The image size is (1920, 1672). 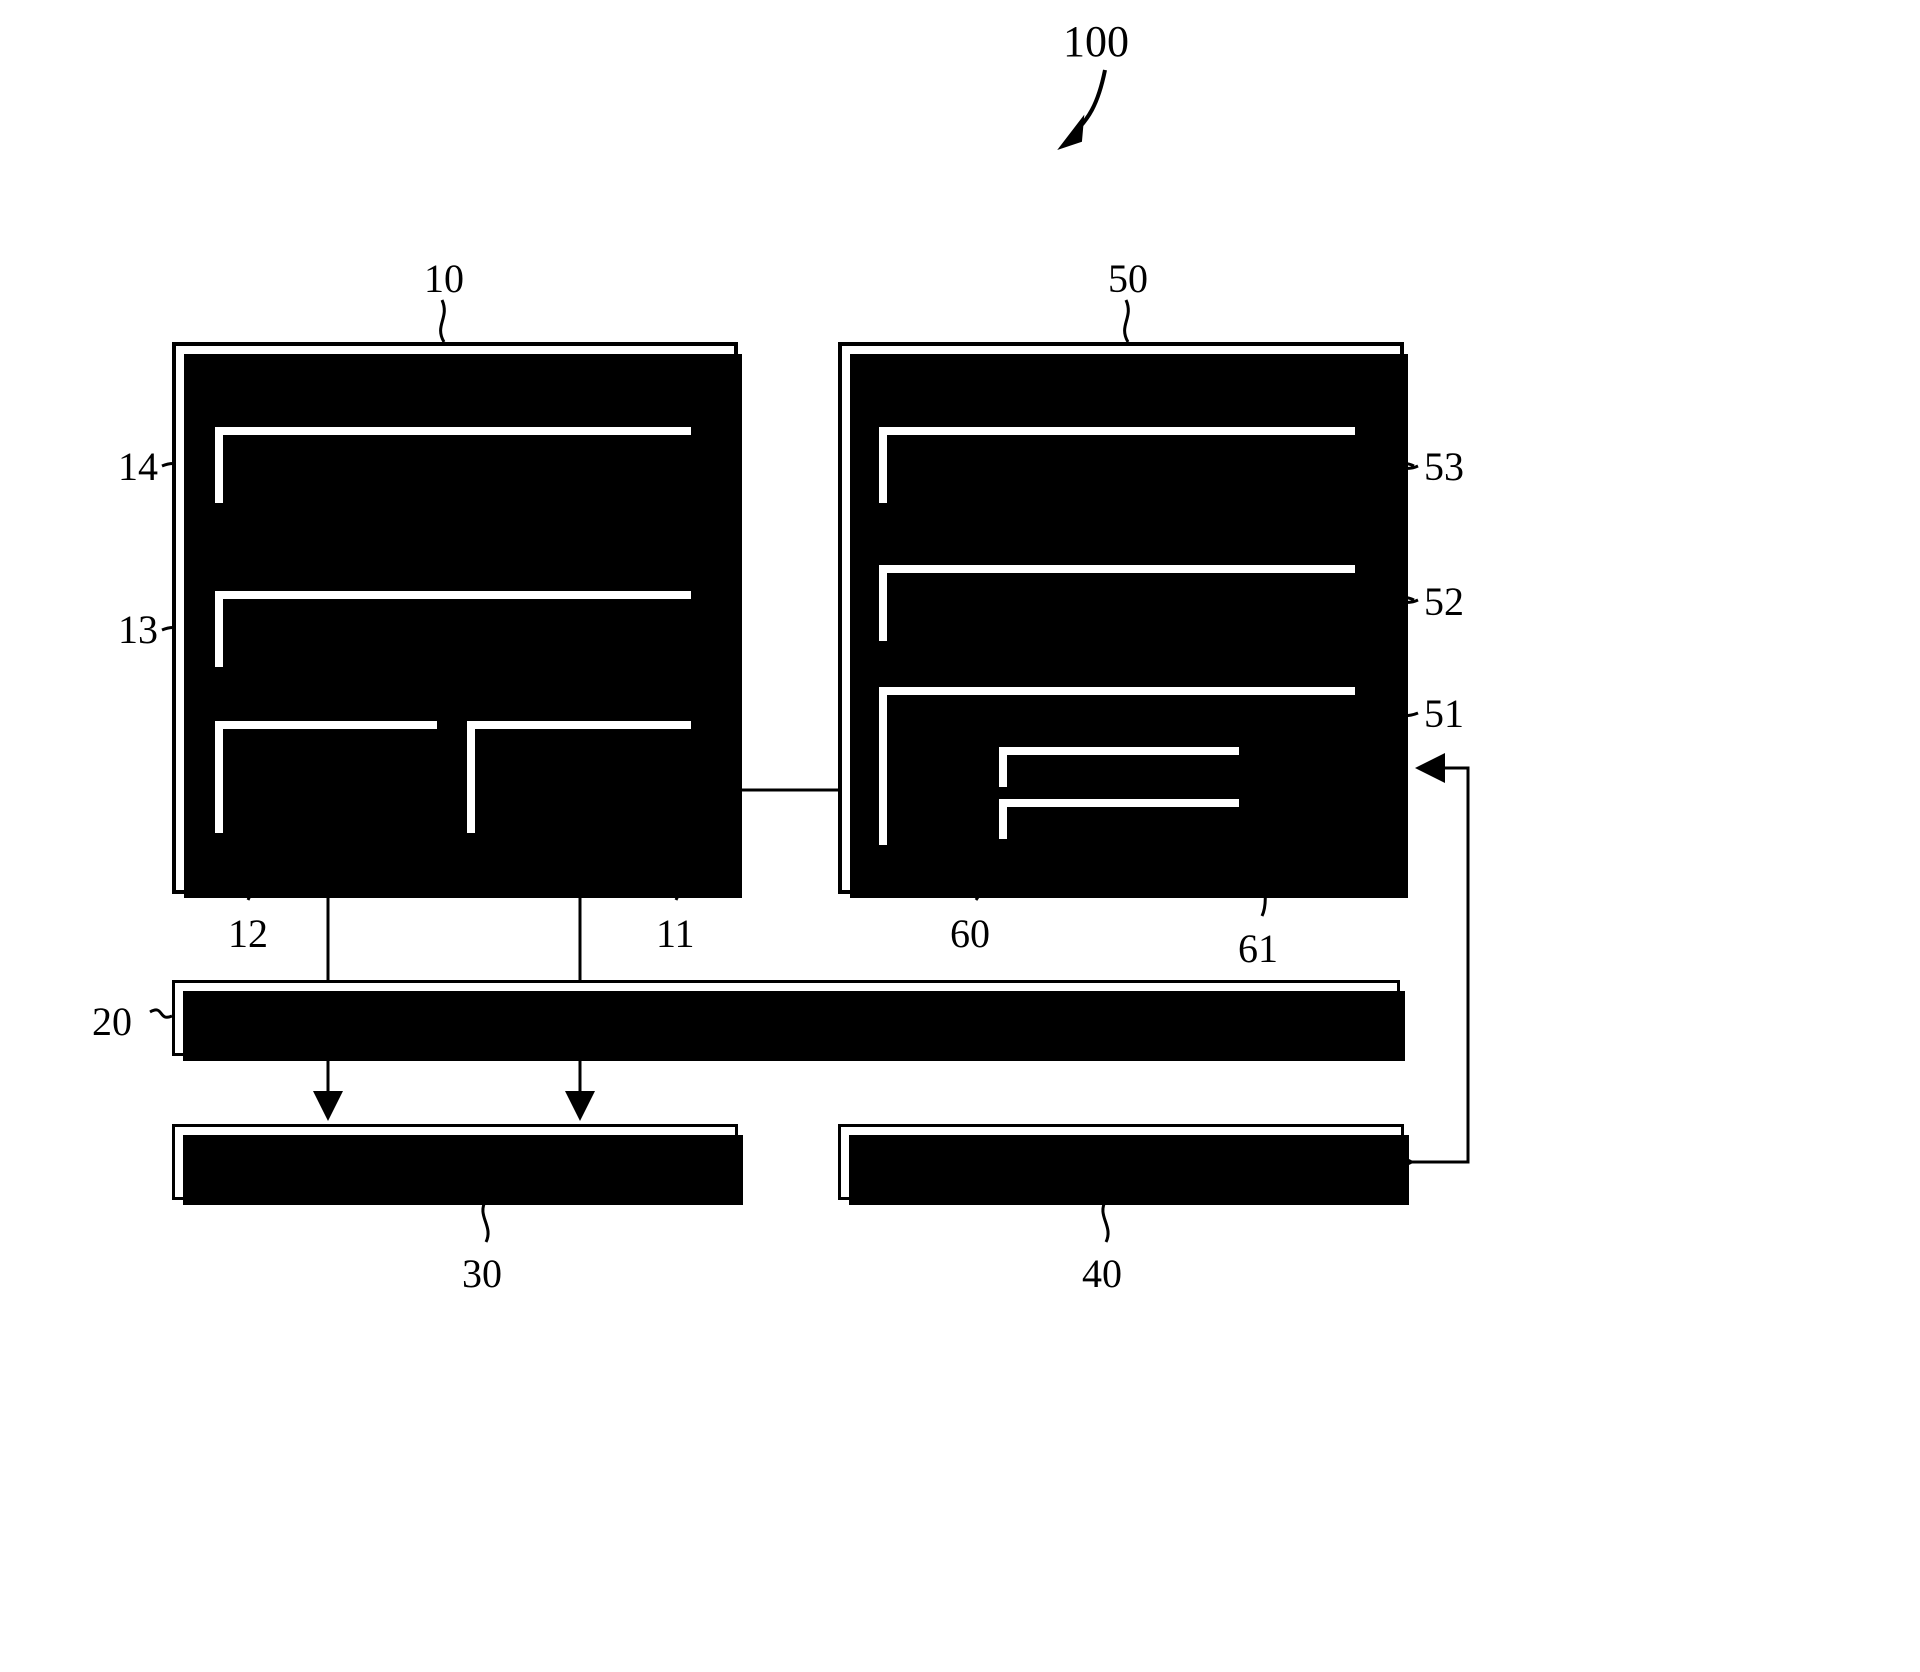 I want to click on first-driver-box: FIRST DRIVER, so click(x=581, y=779).